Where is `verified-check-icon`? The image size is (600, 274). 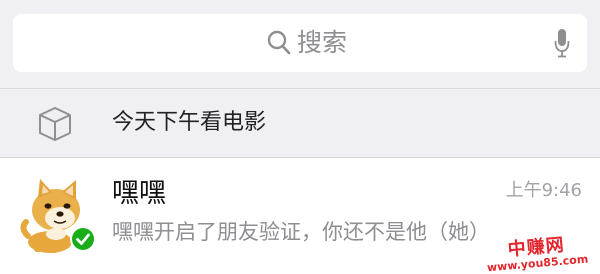 verified-check-icon is located at coordinates (83, 241).